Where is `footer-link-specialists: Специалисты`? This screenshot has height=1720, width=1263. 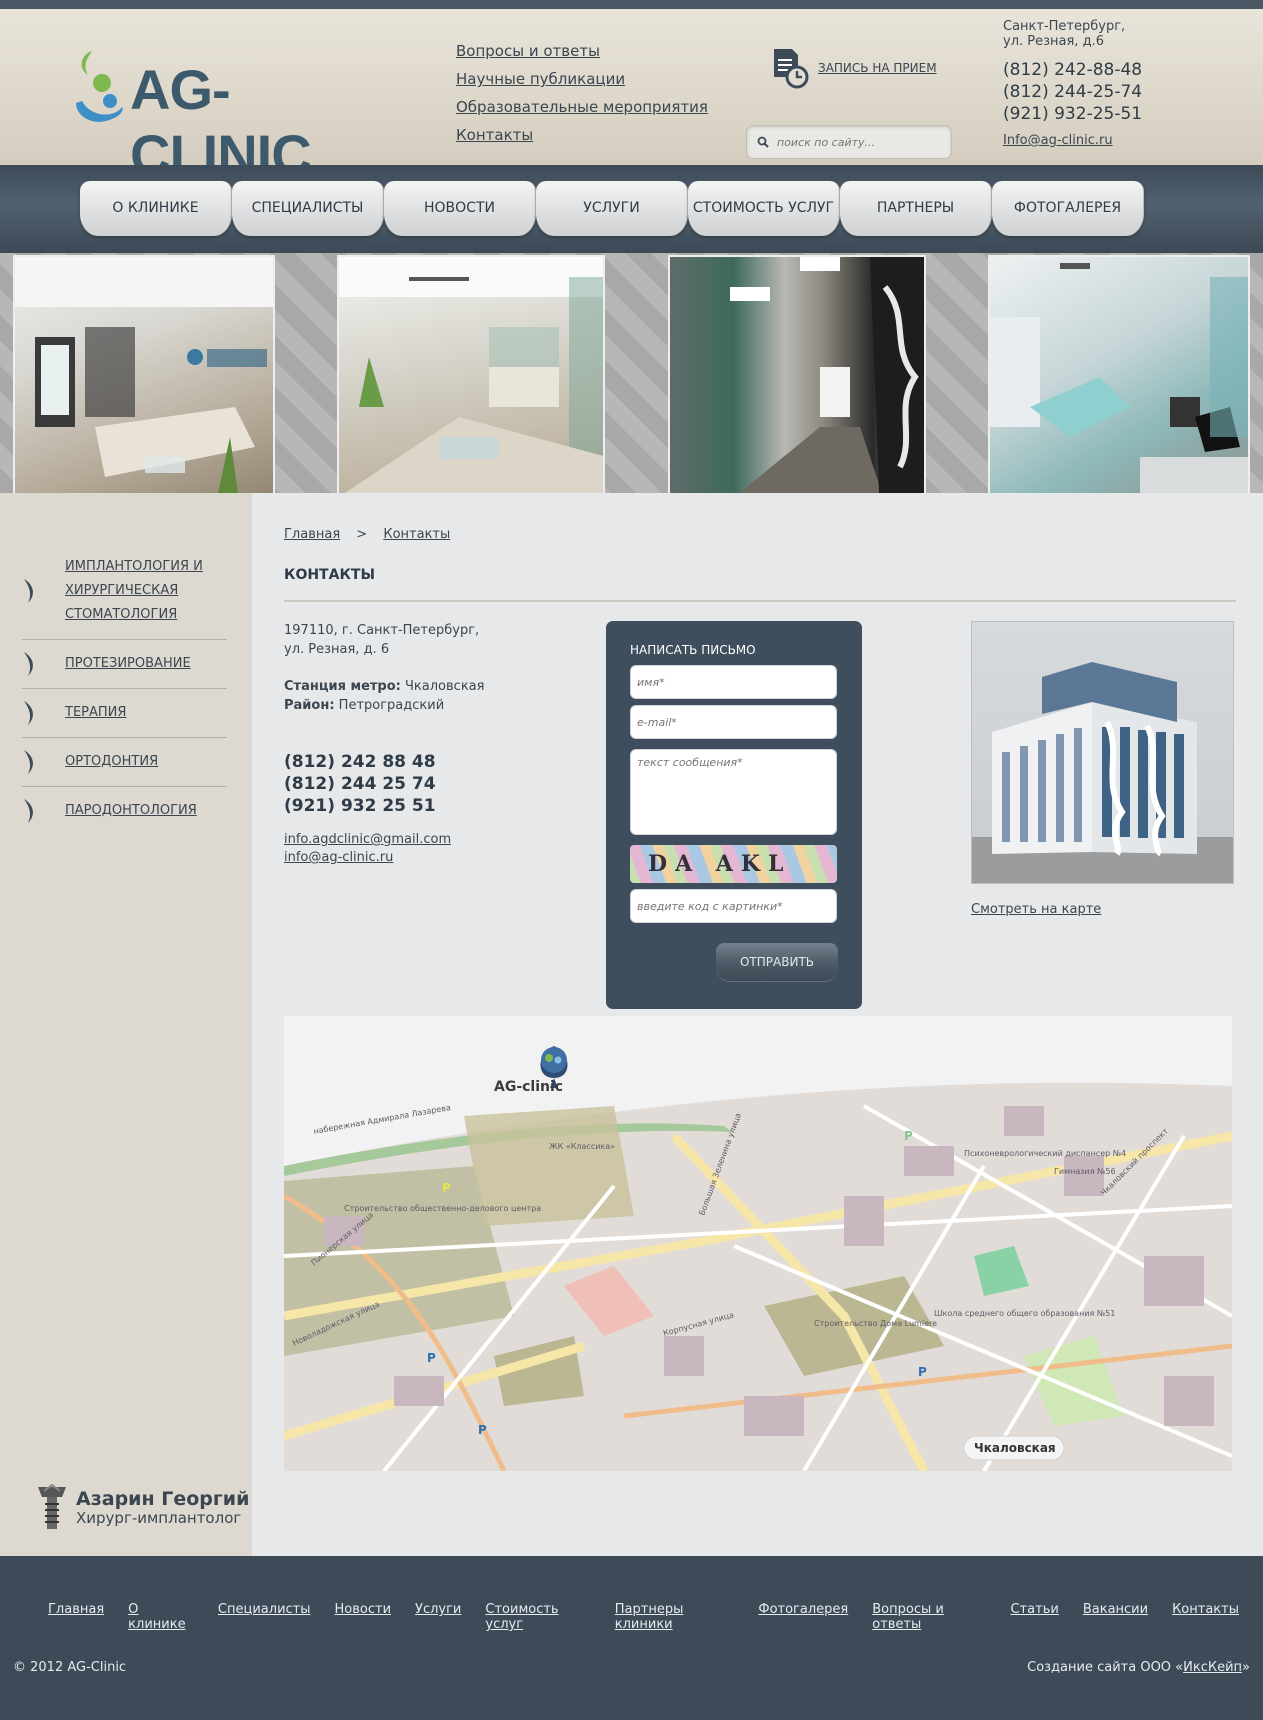 footer-link-specialists: Специалисты is located at coordinates (264, 1617).